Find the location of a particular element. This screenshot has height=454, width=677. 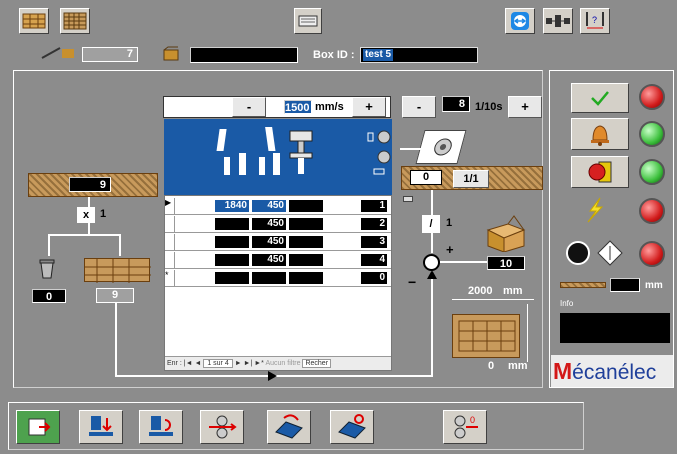

speed-plus-button: + is located at coordinates (369, 107).